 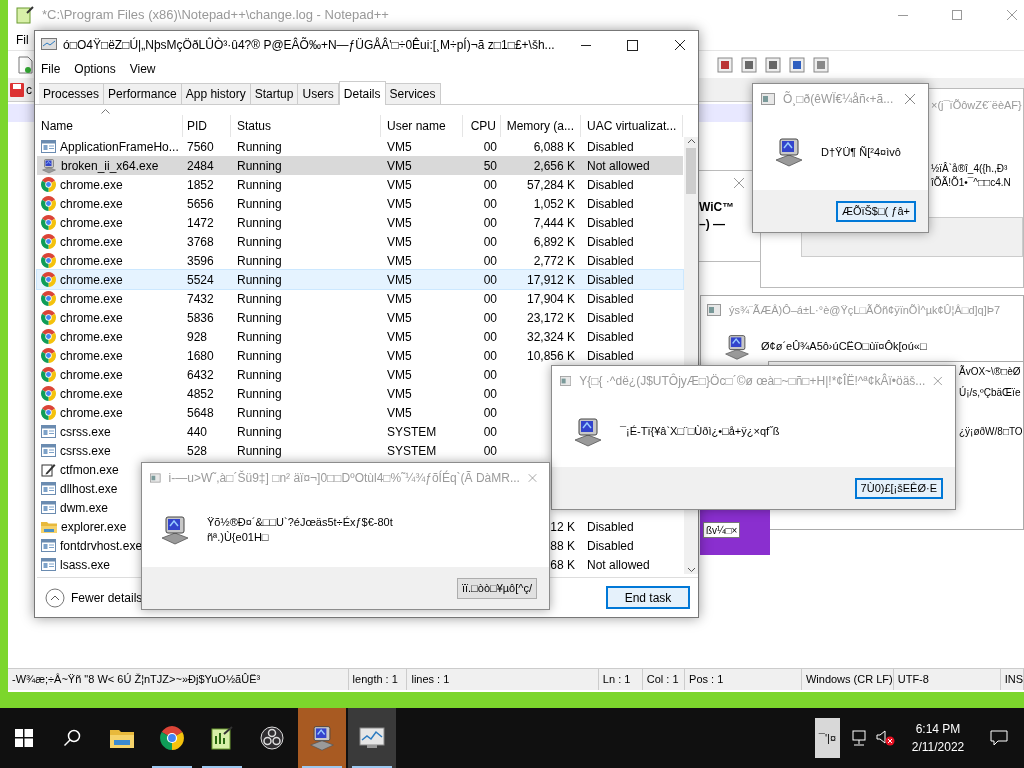 I want to click on table-cell-text: 3596, so click(x=200, y=261).